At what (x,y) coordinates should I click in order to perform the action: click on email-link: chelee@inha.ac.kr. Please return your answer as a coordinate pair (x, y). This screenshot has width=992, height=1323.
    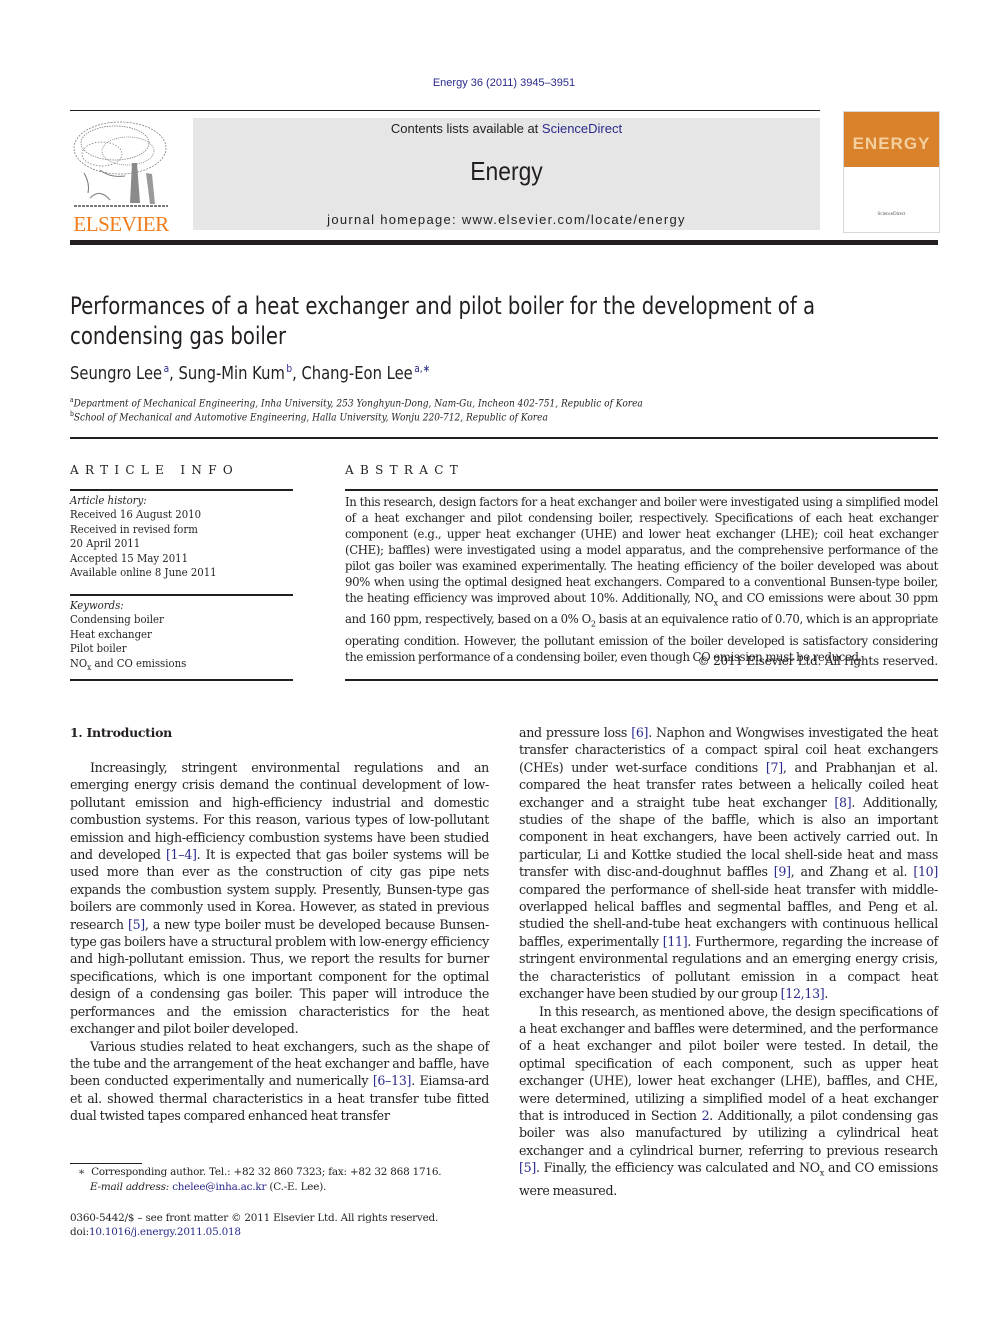
    Looking at the image, I should click on (219, 1187).